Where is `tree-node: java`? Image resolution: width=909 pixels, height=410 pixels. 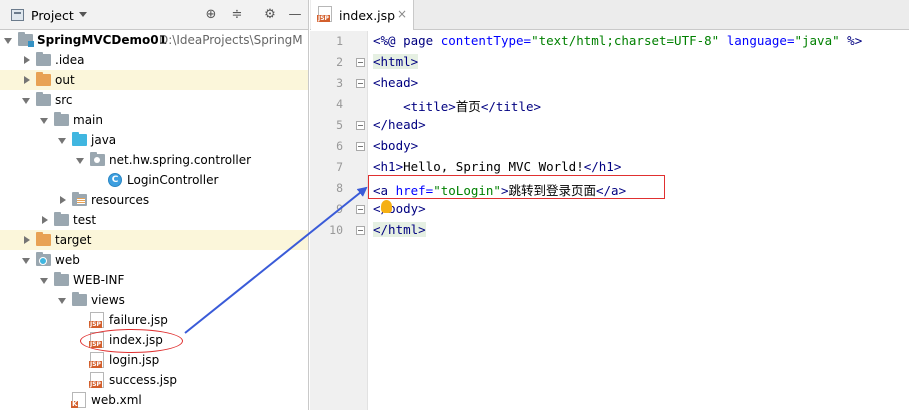 tree-node: java is located at coordinates (154, 140).